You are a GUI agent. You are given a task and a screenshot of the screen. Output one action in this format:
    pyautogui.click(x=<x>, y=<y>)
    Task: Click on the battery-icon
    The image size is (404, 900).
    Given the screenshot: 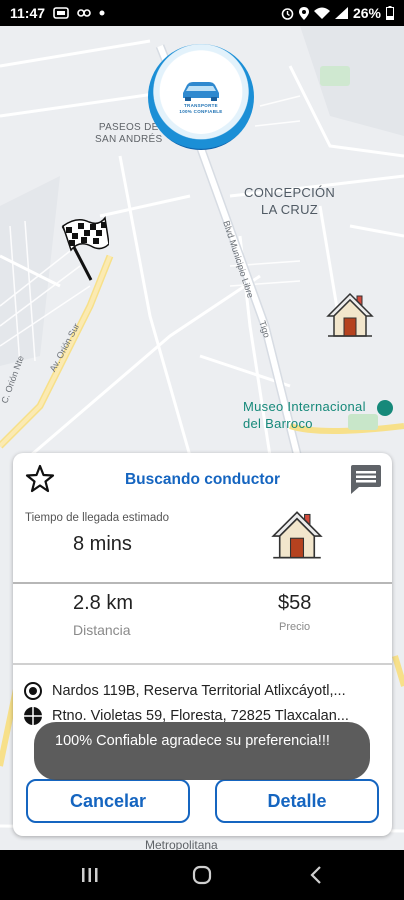 What is the action you would take?
    pyautogui.click(x=390, y=13)
    